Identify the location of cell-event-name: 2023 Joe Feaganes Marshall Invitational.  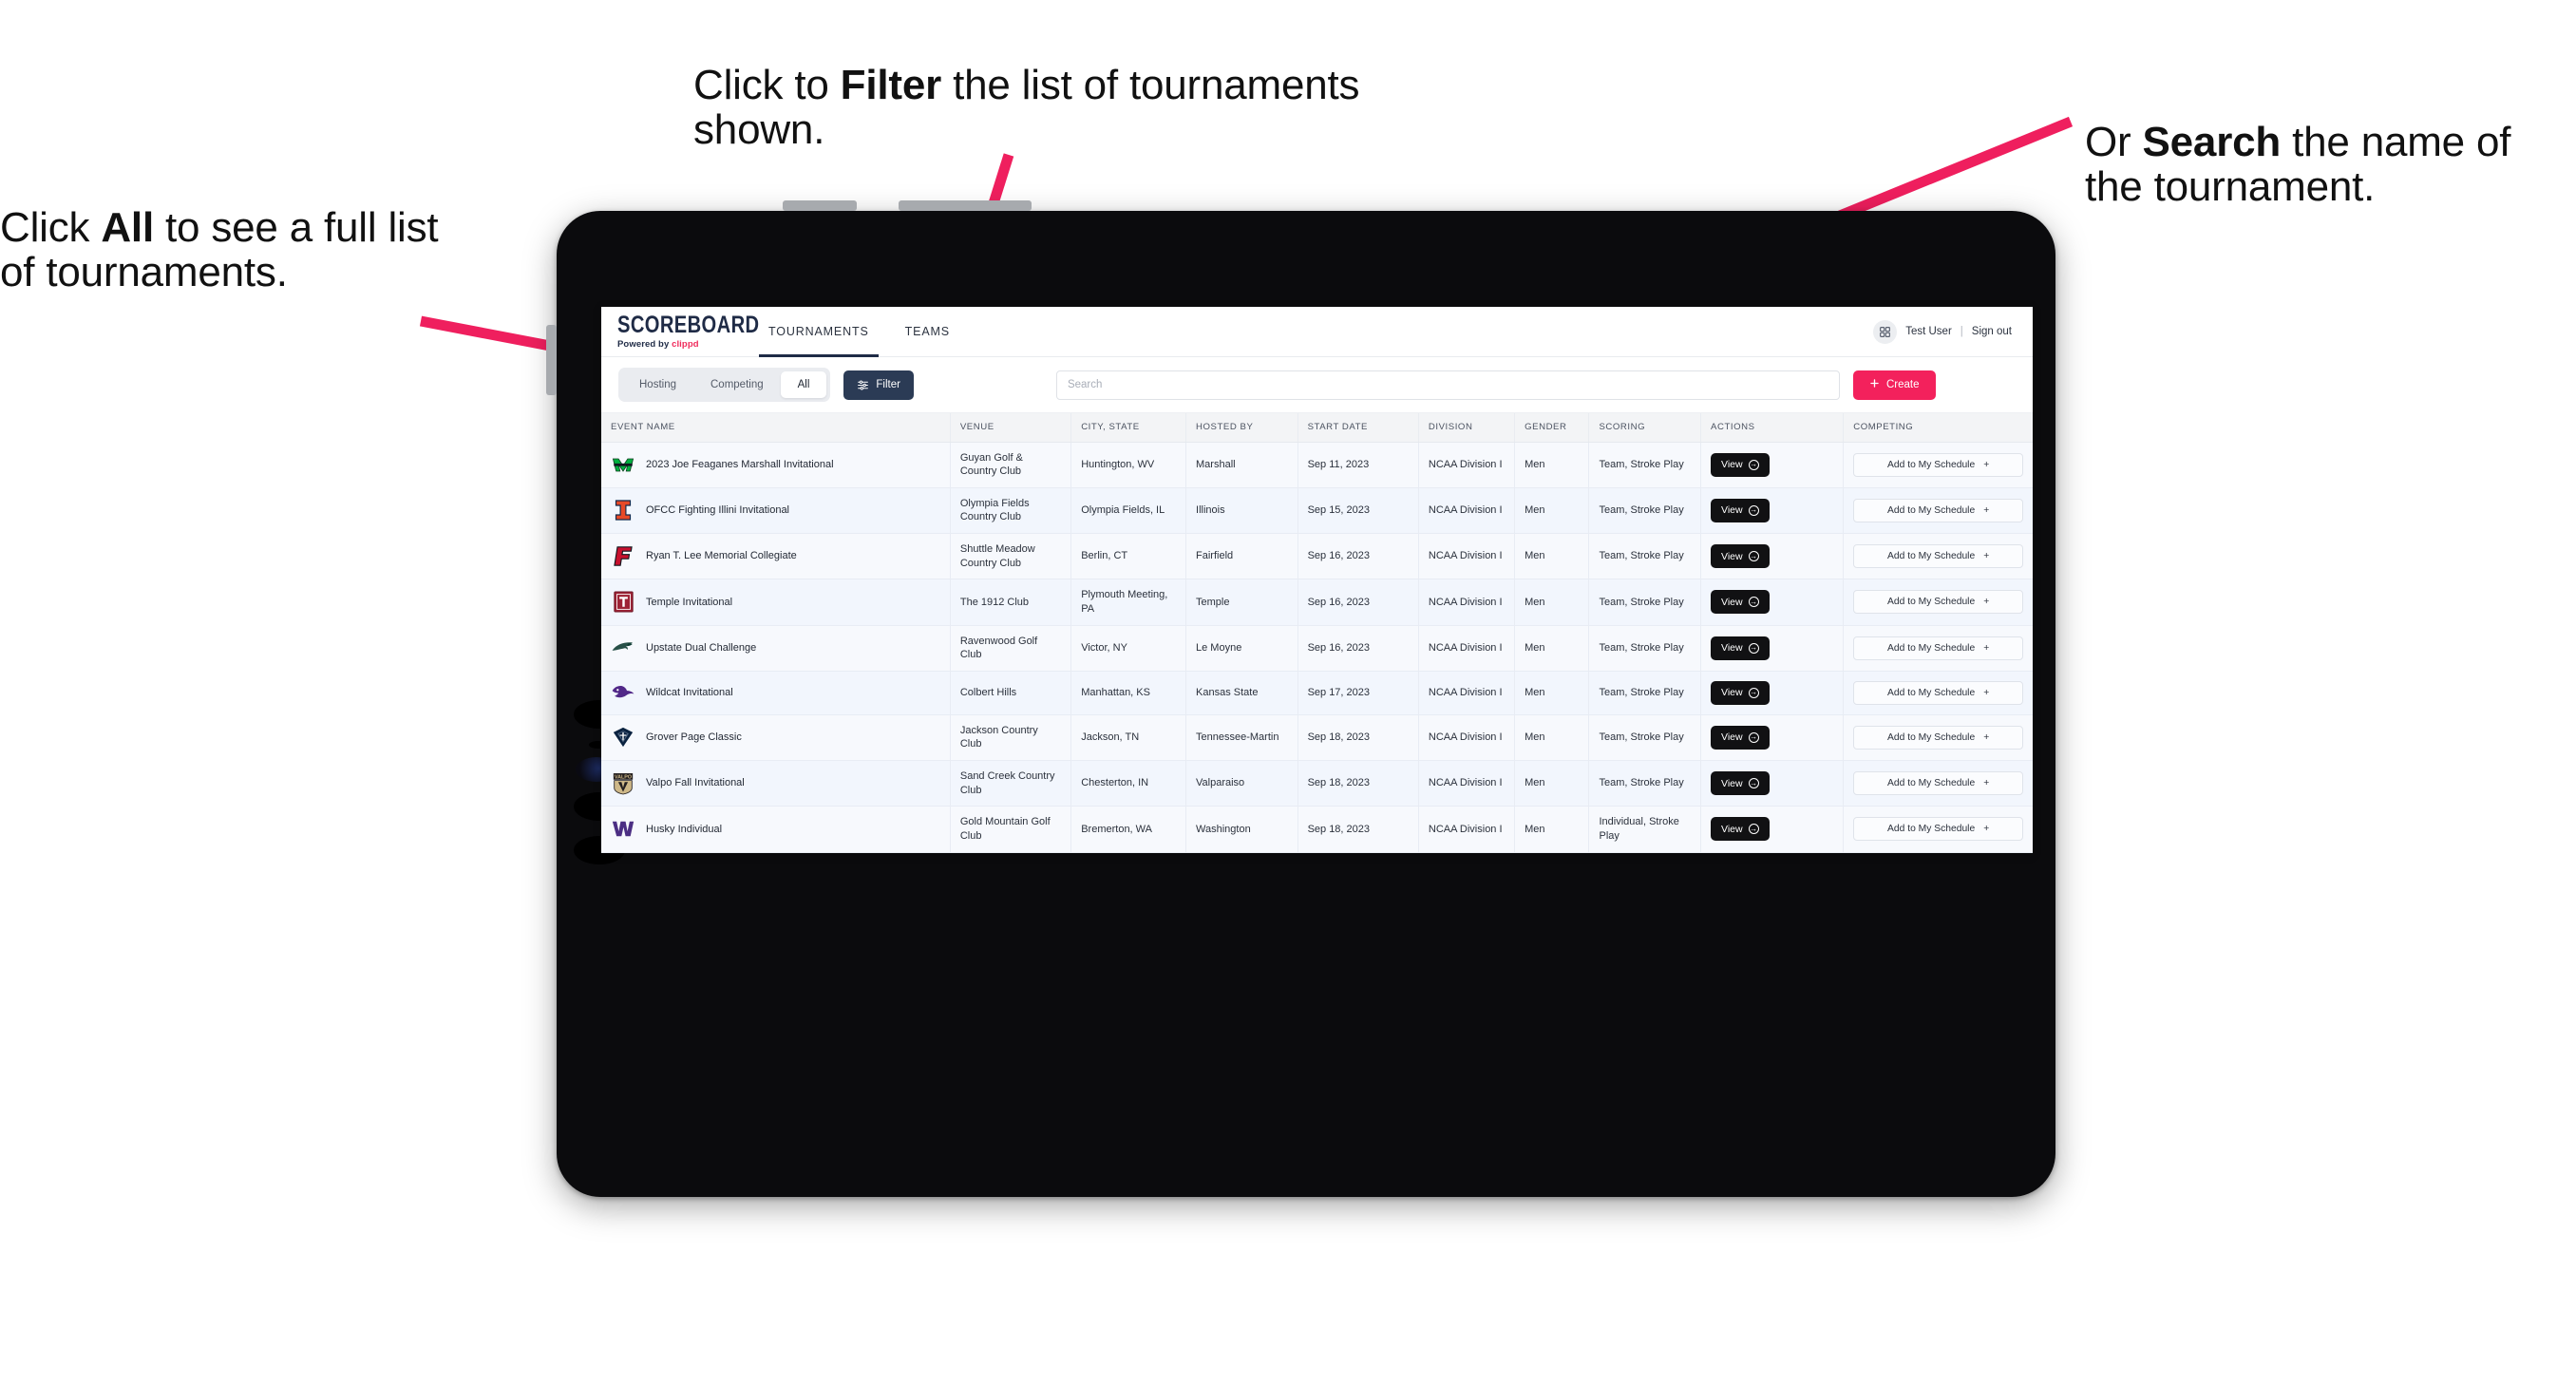
(776, 465).